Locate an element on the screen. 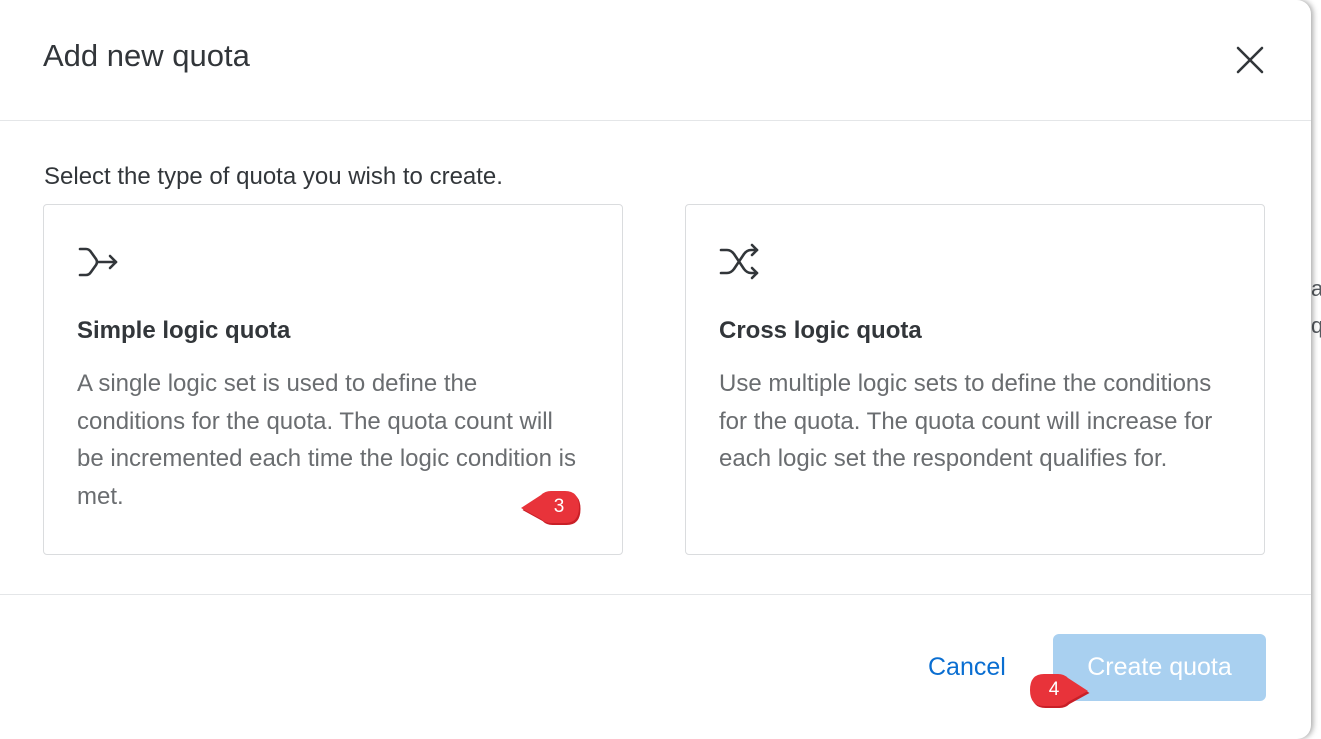 The image size is (1321, 739). cancel-button: Cancel is located at coordinates (967, 667).